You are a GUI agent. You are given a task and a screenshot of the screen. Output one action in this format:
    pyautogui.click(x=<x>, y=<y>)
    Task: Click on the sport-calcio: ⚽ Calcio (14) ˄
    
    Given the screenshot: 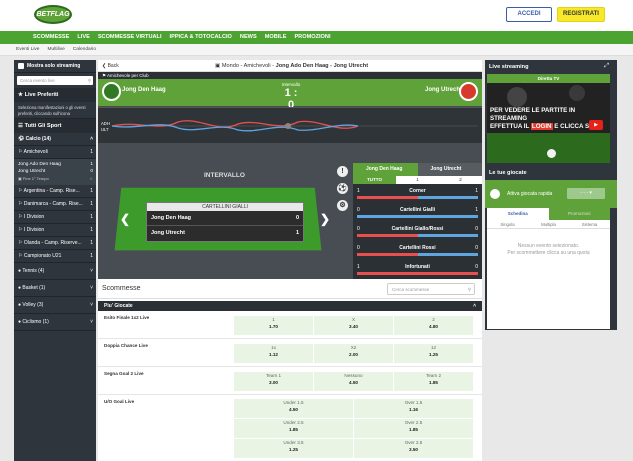 What is the action you would take?
    pyautogui.click(x=55, y=139)
    